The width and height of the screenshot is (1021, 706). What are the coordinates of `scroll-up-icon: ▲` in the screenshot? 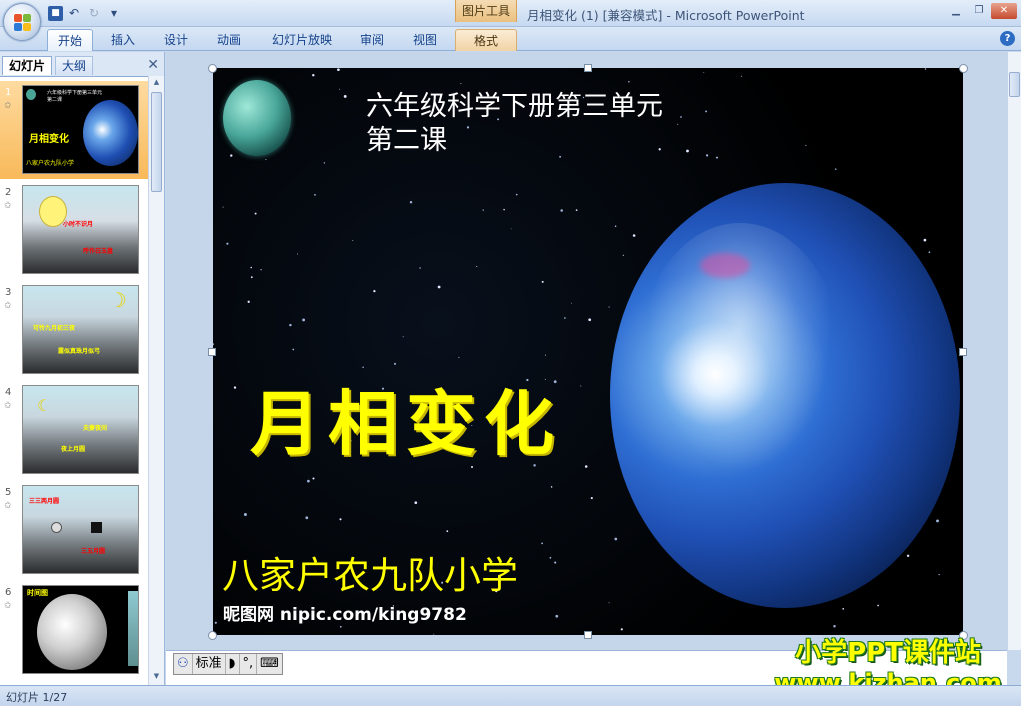 It's located at (156, 84).